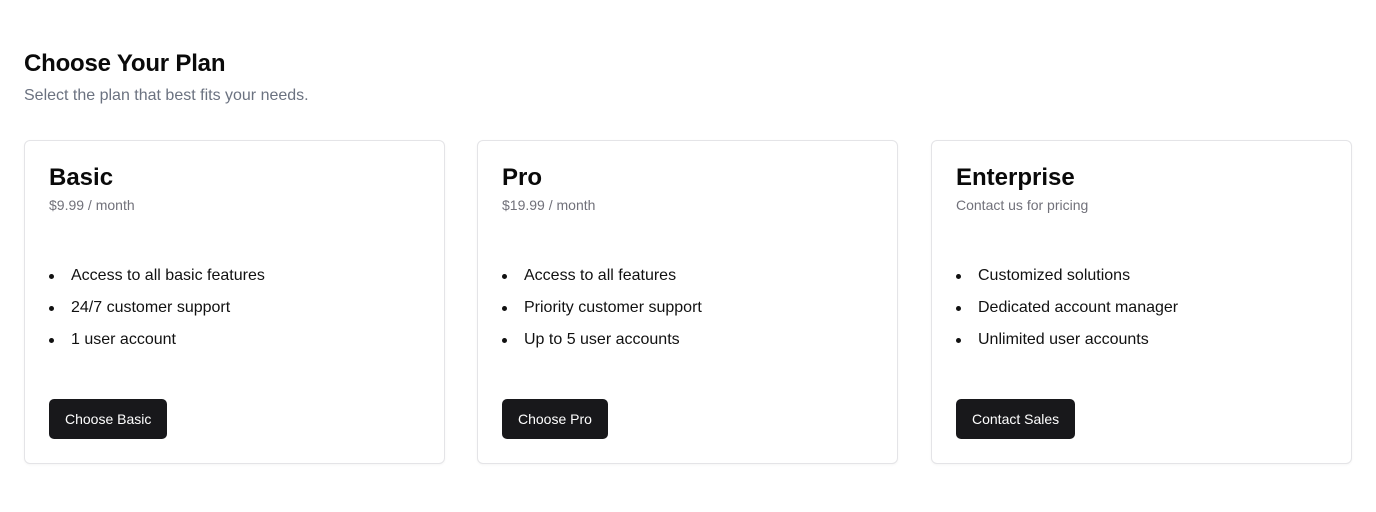  I want to click on plan-name: Basic, so click(81, 177).